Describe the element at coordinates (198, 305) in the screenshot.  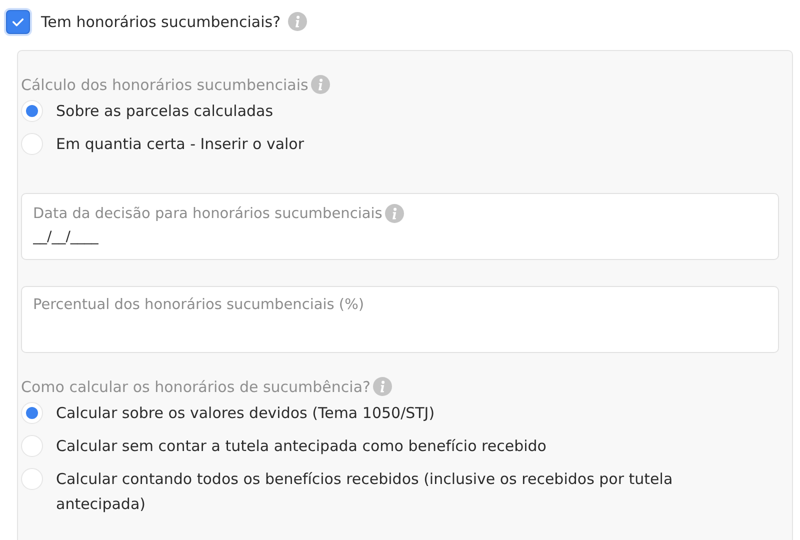
I see `field-label: Percentual dos honorários sucumbenciais (%)` at that location.